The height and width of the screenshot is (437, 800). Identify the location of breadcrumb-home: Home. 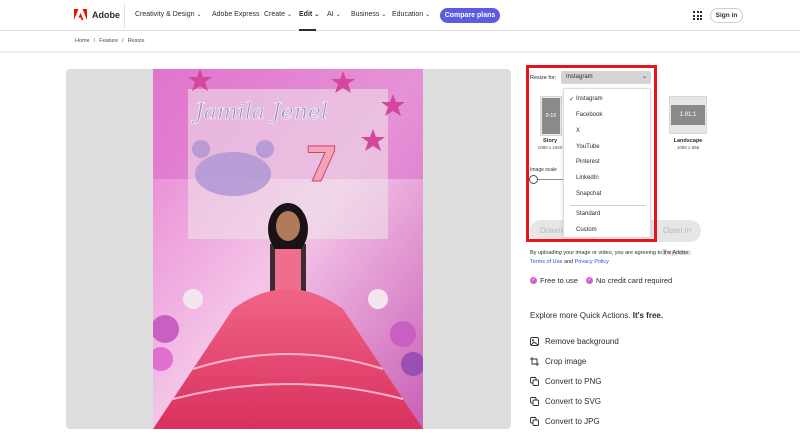
(82, 41).